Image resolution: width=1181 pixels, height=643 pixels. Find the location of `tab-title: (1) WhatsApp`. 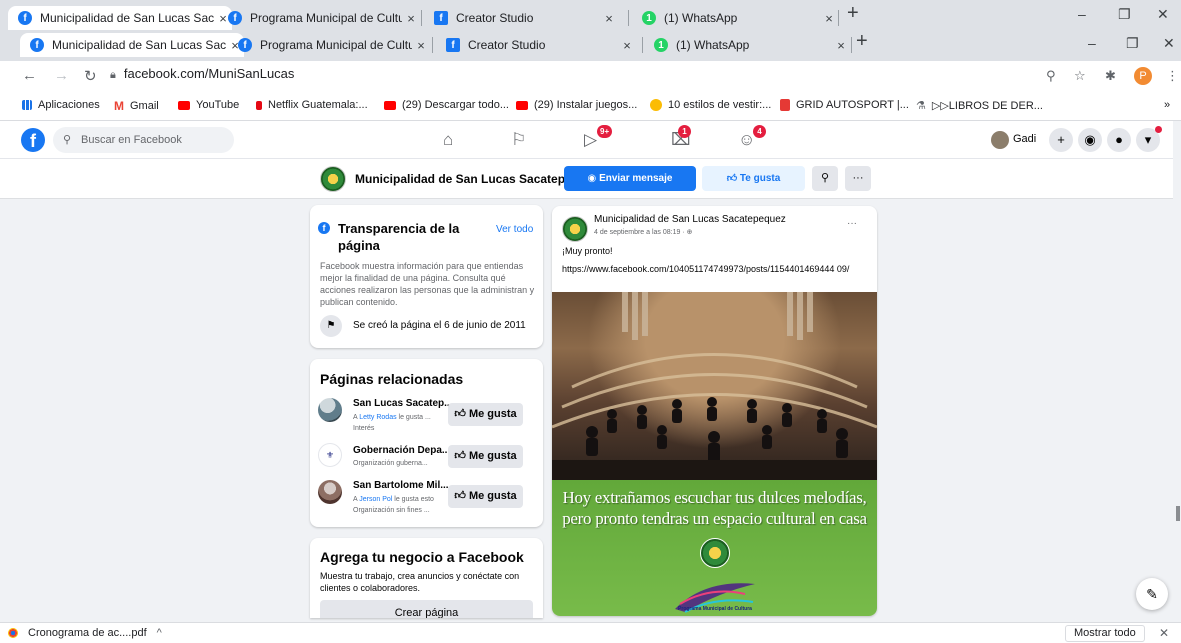

tab-title: (1) WhatsApp is located at coordinates (701, 18).